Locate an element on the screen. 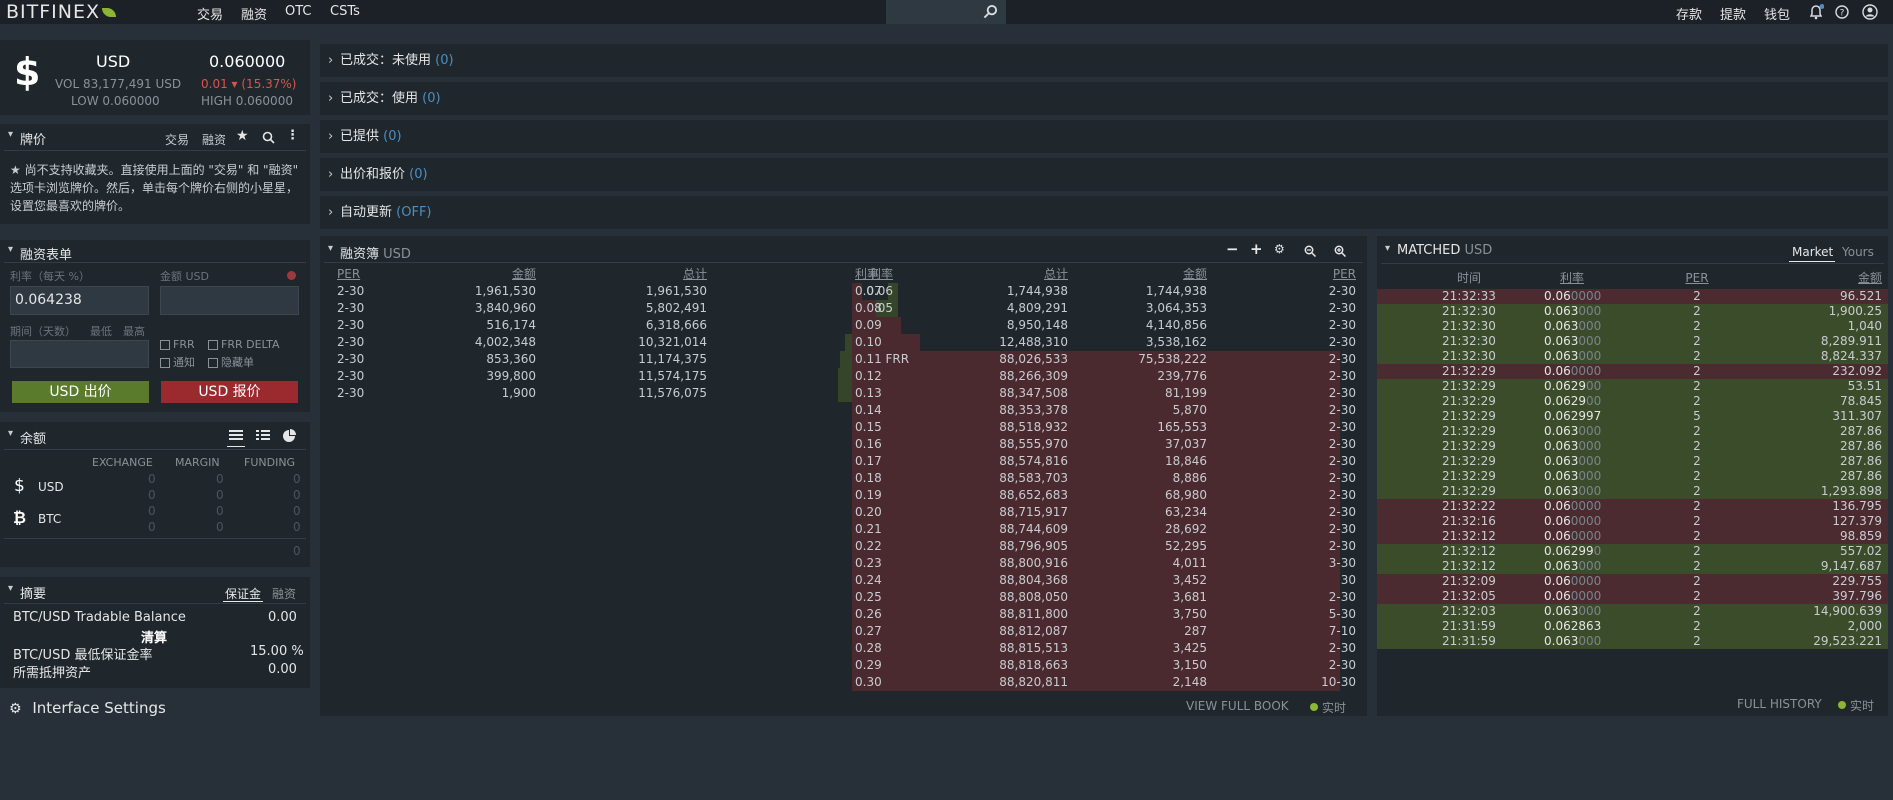 The image size is (1893, 800). matched-row: 21:32:12 0.060000 2 98.859 is located at coordinates (1632, 536).